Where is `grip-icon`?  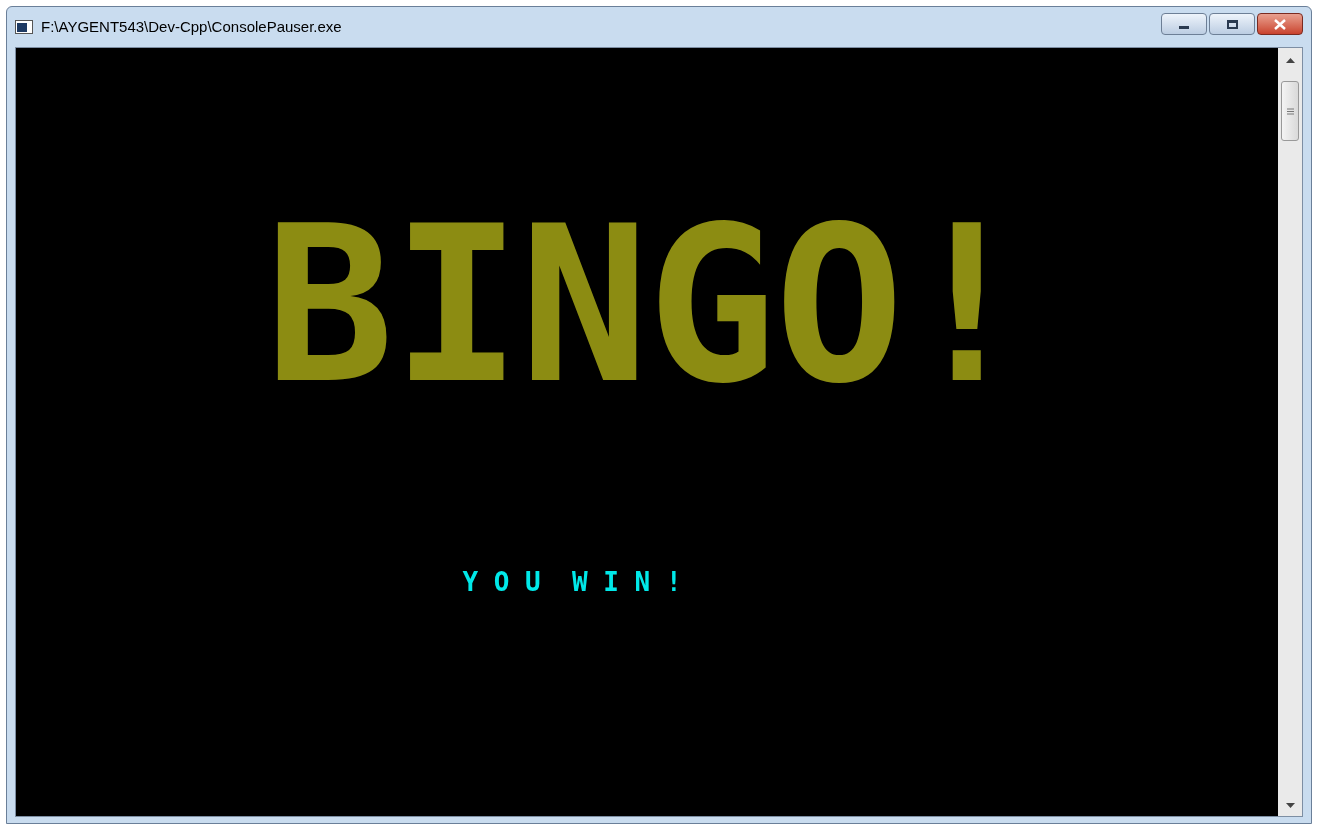 grip-icon is located at coordinates (1290, 111).